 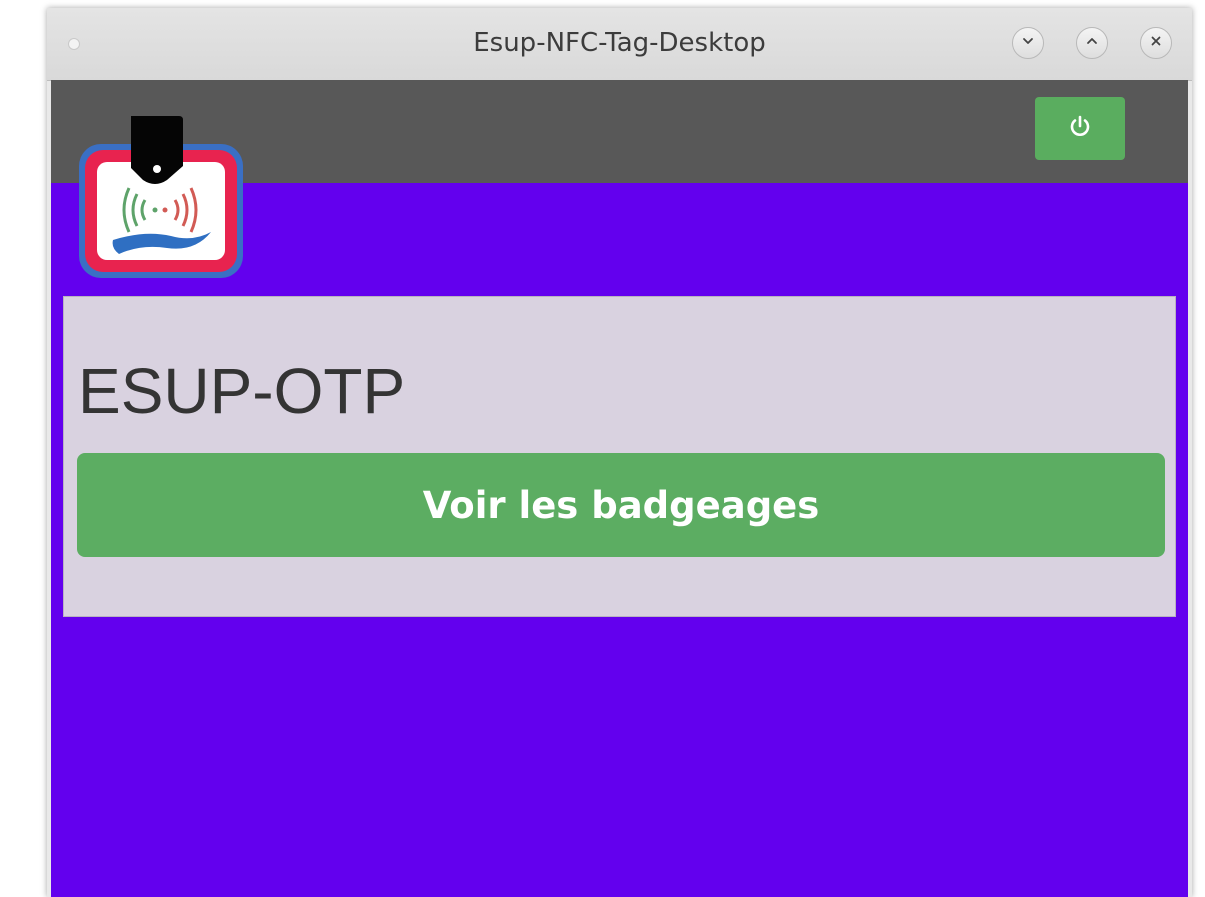 I want to click on power-icon, so click(x=1080, y=128).